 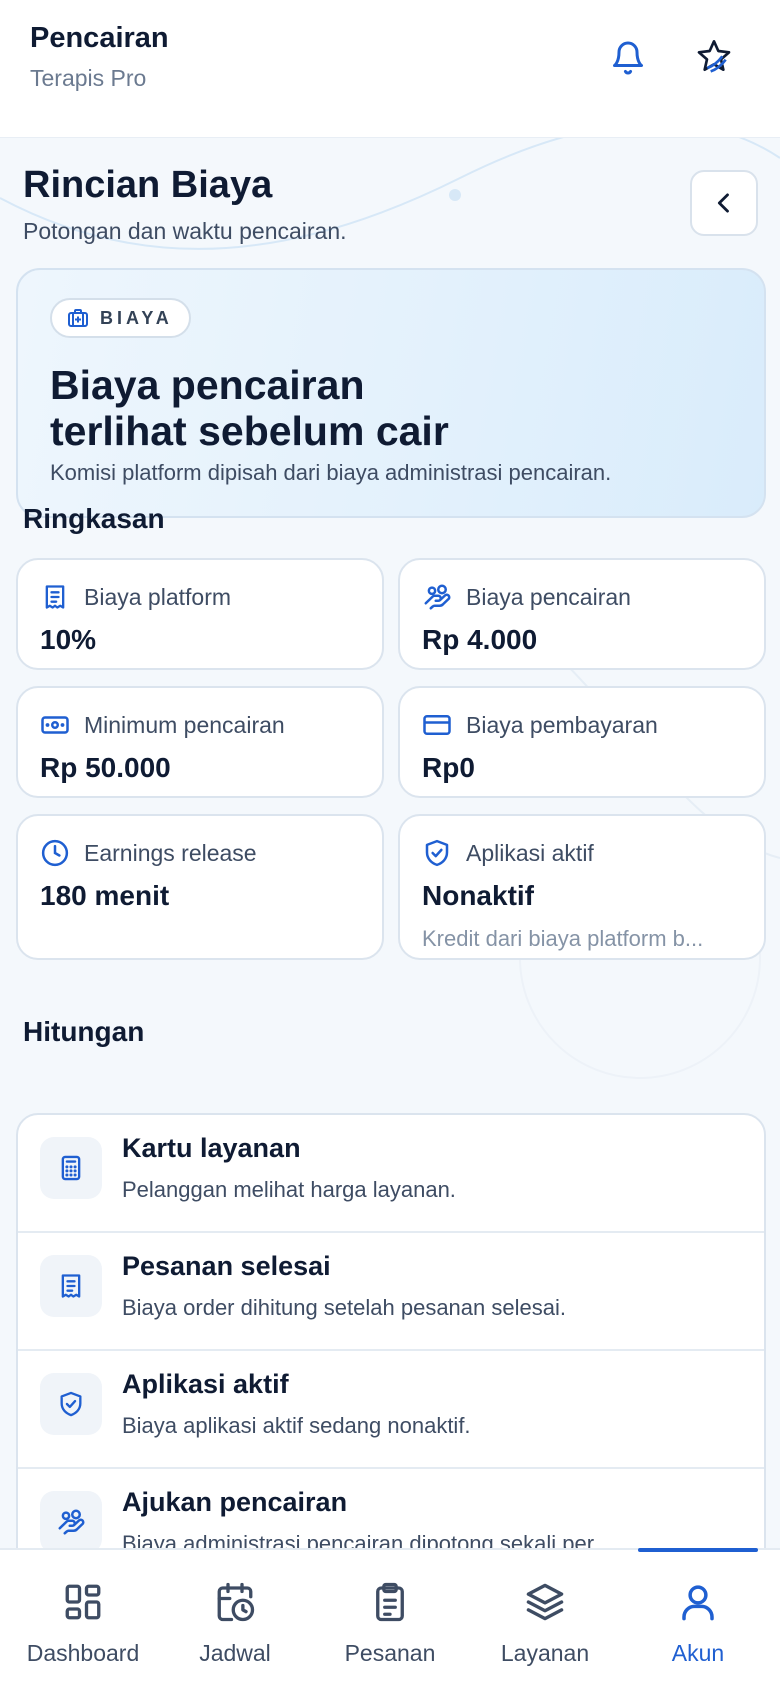 I want to click on chevron-left-icon, so click(x=723, y=203).